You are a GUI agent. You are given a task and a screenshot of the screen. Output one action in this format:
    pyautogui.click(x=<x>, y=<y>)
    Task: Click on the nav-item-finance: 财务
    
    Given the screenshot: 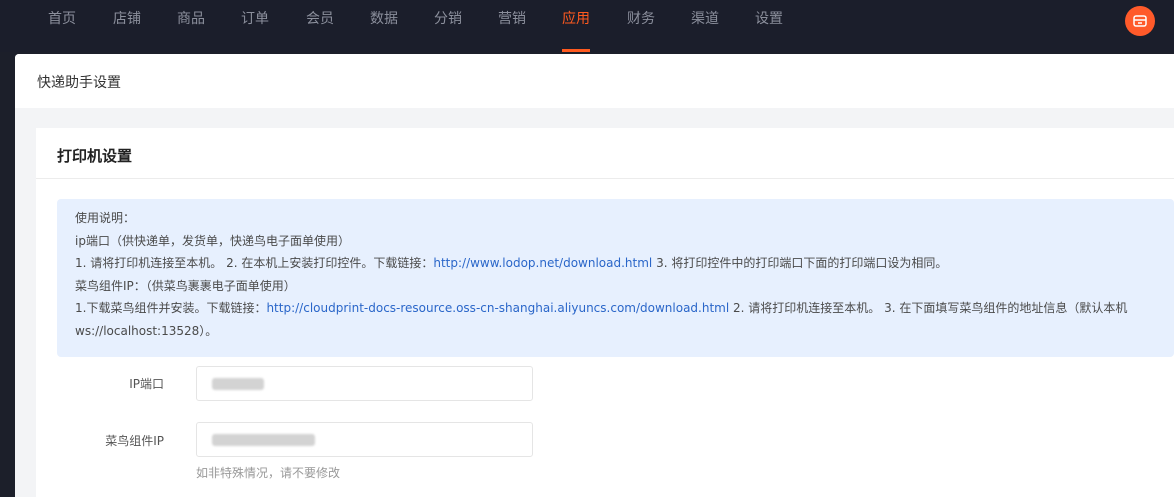 What is the action you would take?
    pyautogui.click(x=641, y=26)
    